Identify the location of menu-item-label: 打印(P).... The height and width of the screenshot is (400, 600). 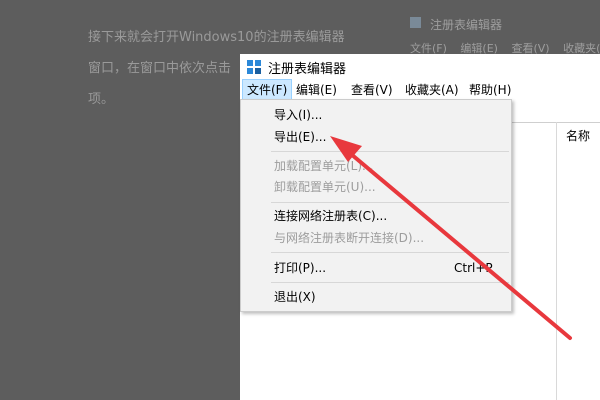
(300, 268).